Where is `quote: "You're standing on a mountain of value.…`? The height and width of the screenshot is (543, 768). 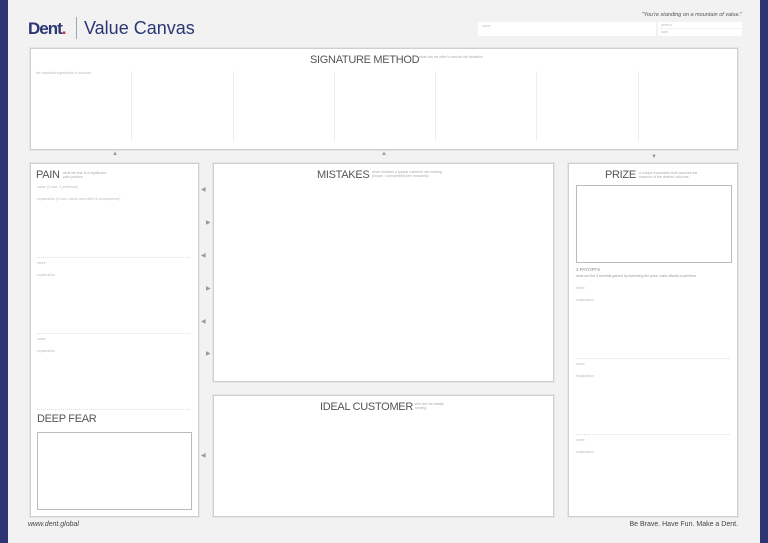 quote: "You're standing on a mountain of value.… is located at coordinates (691, 15).